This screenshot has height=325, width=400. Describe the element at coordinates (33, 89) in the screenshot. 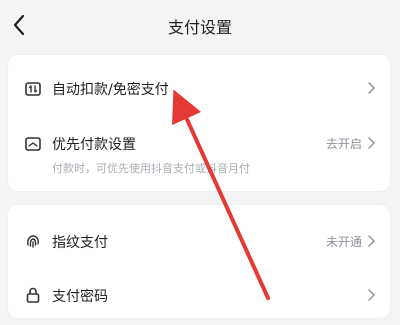

I see `auto-deduct-icon` at that location.